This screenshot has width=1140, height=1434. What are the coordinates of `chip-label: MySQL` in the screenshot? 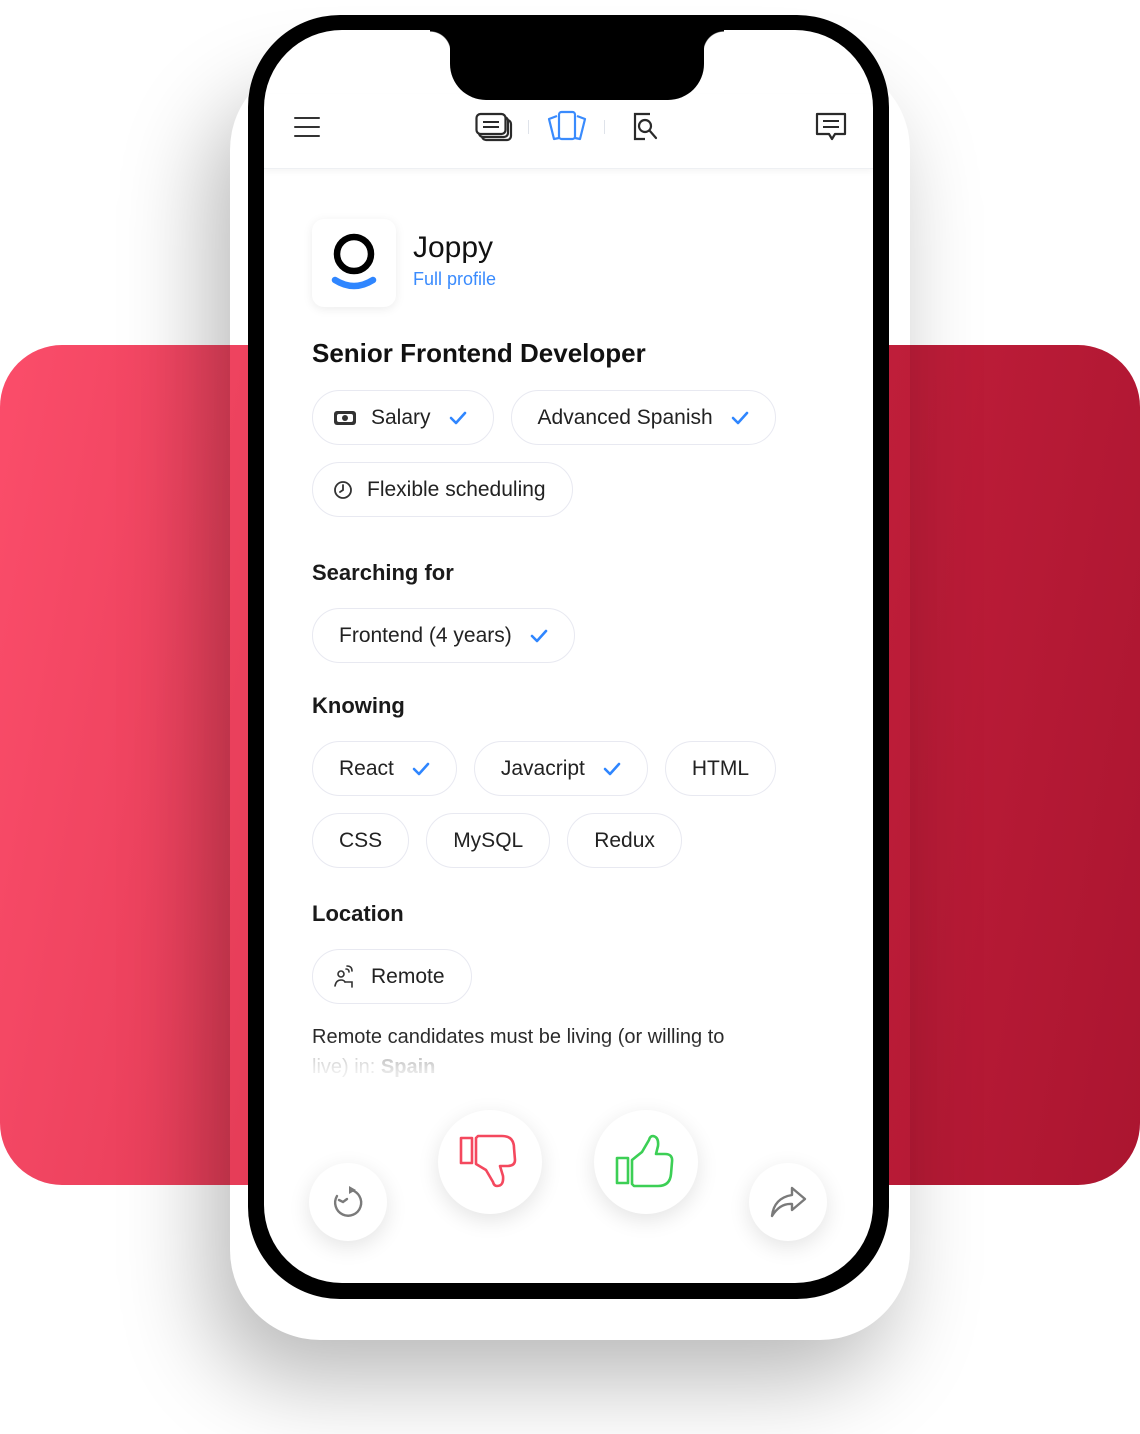 It's located at (488, 840).